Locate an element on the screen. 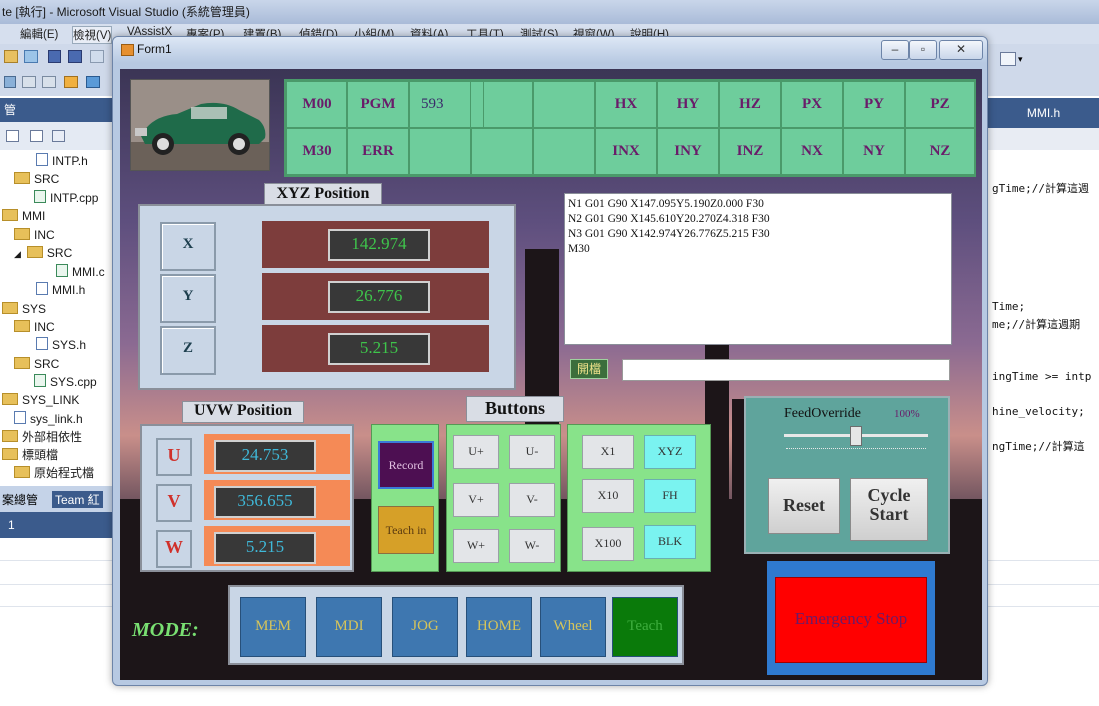 The width and height of the screenshot is (1099, 706). status-cell: ERR is located at coordinates (378, 151).